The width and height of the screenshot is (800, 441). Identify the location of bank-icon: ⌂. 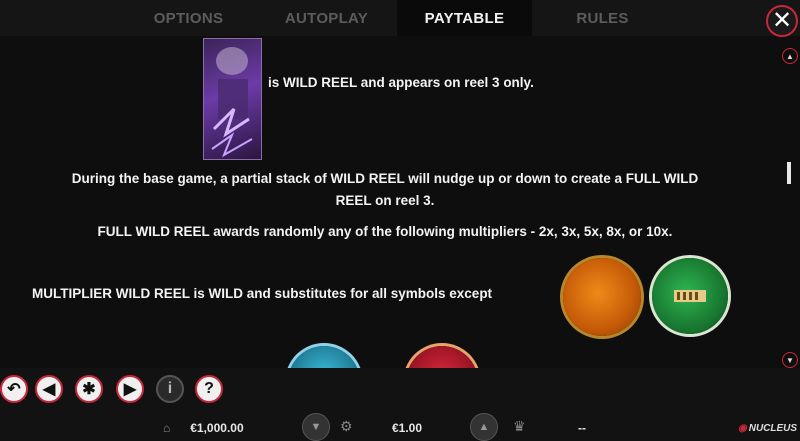
(167, 428).